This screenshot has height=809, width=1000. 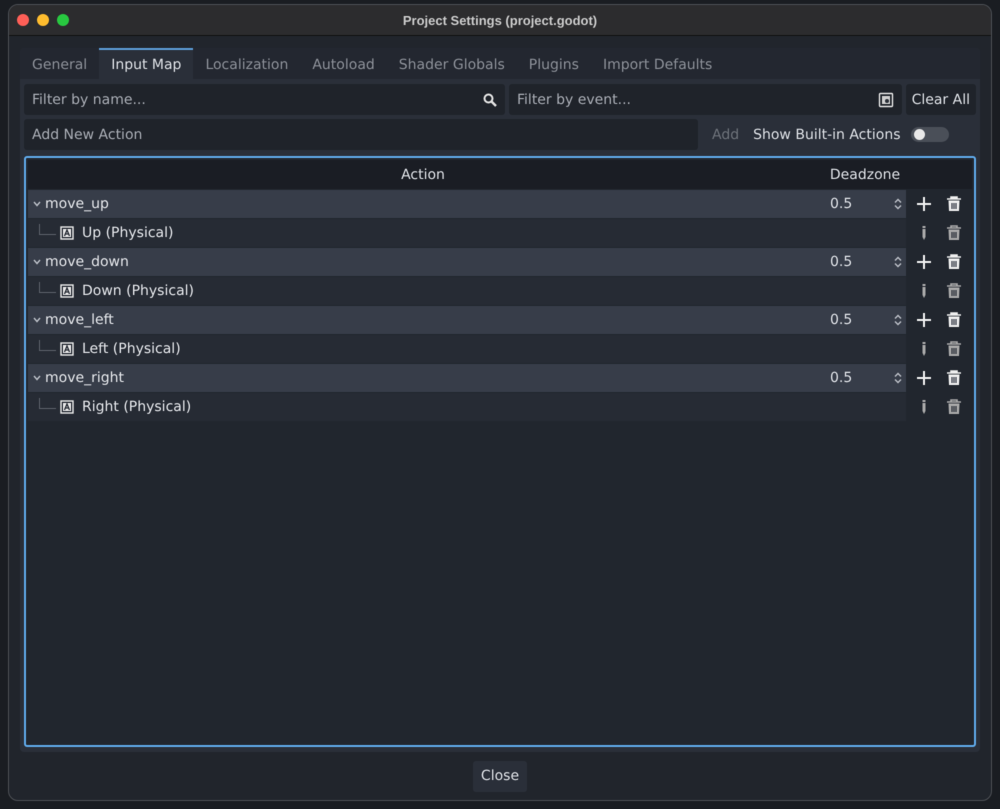 I want to click on keyboard-event-icon, so click(x=886, y=100).